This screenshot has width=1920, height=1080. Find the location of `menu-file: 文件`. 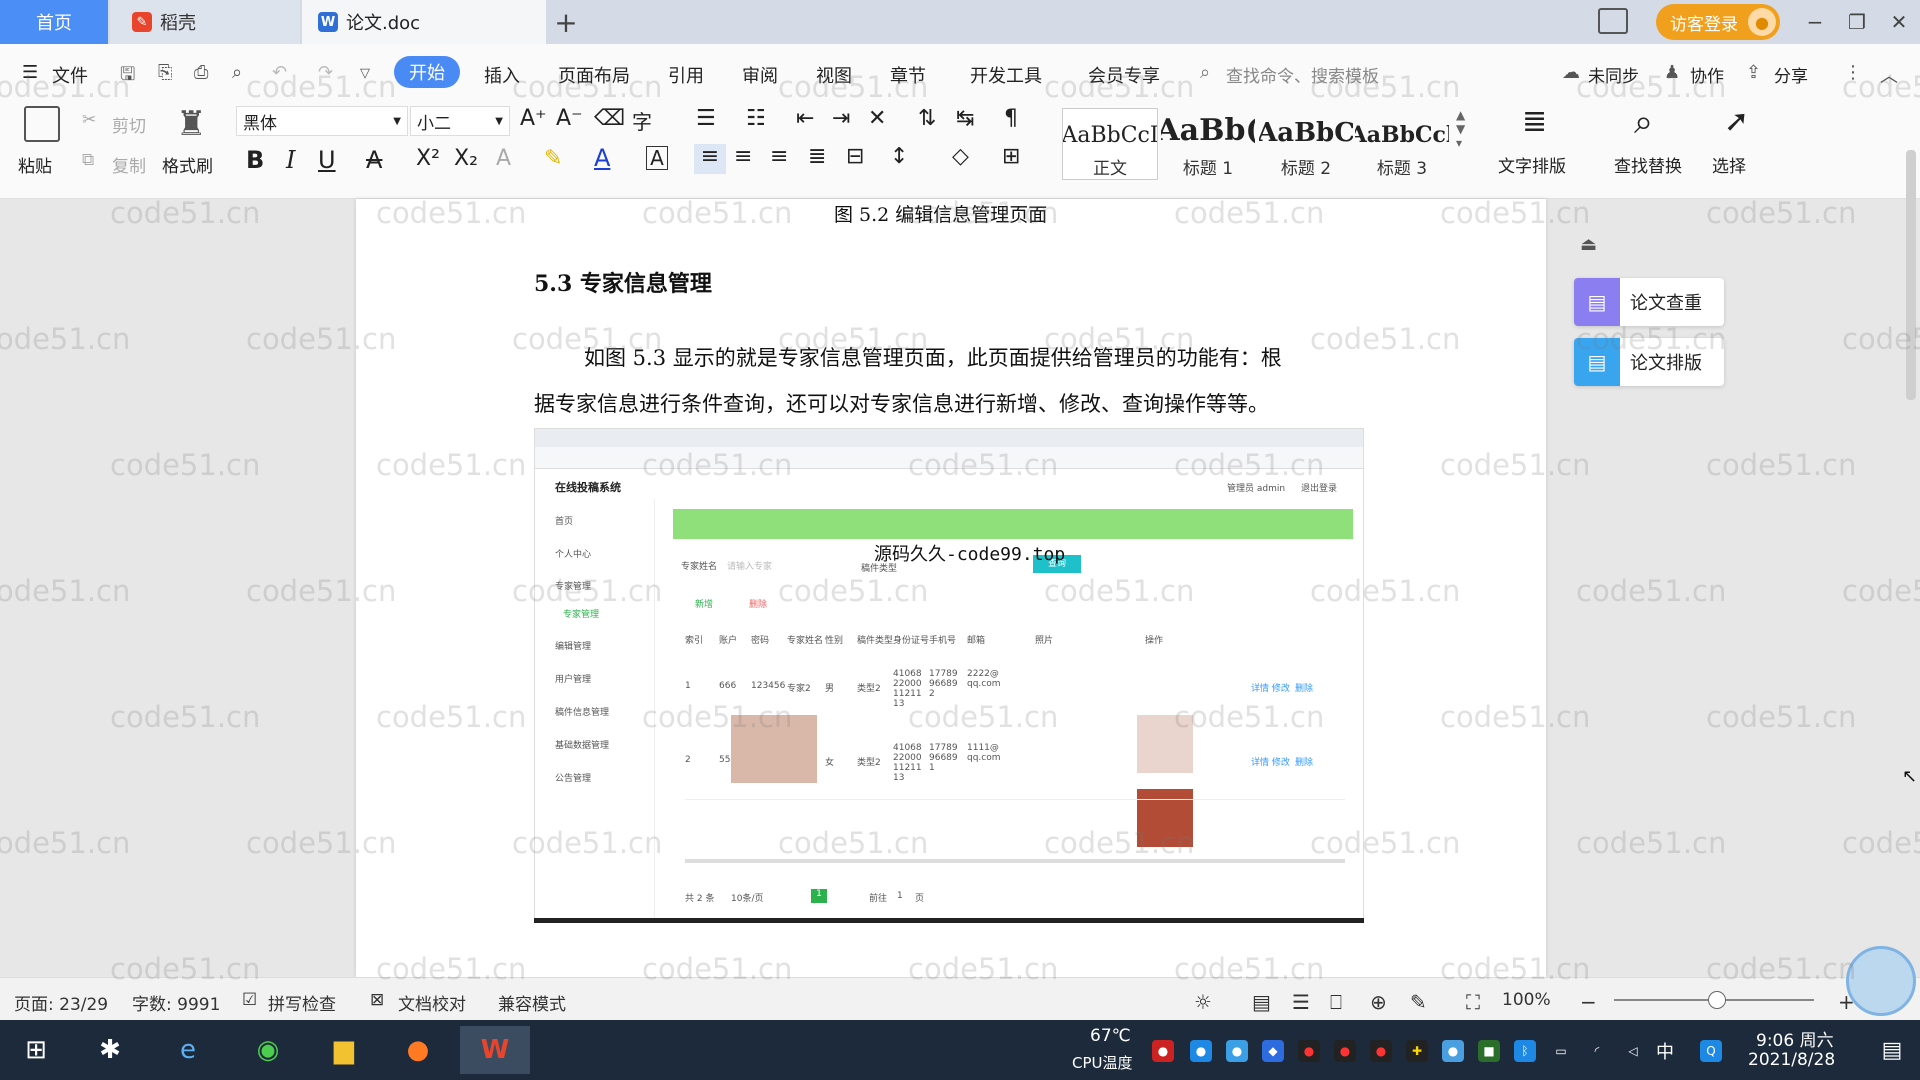

menu-file: 文件 is located at coordinates (70, 75).